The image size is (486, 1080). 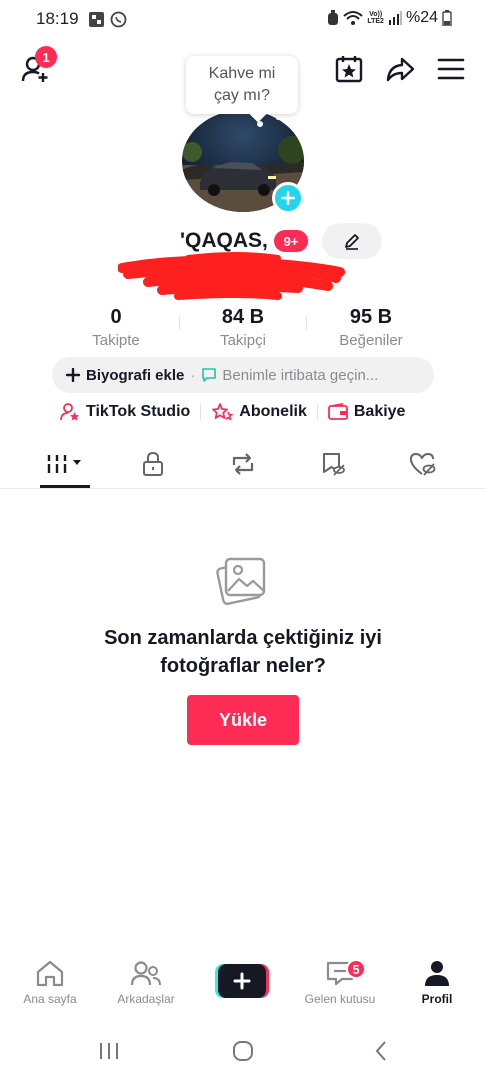 What do you see at coordinates (241, 581) in the screenshot?
I see `photos-icon` at bounding box center [241, 581].